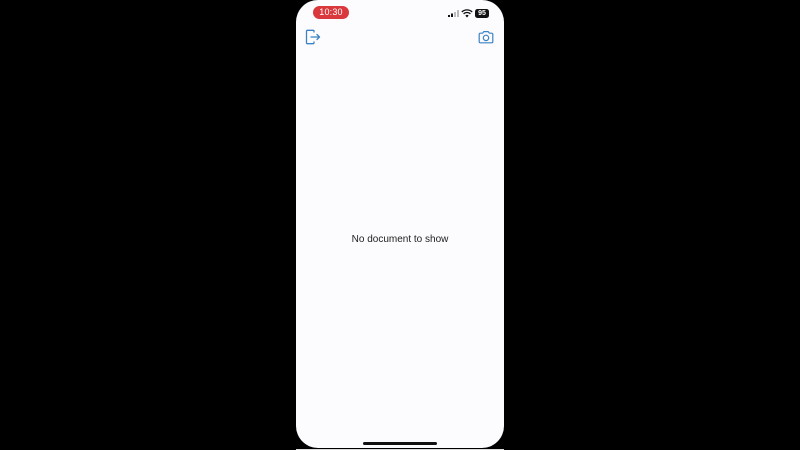  What do you see at coordinates (331, 12) in the screenshot?
I see `status-time: 10:30` at bounding box center [331, 12].